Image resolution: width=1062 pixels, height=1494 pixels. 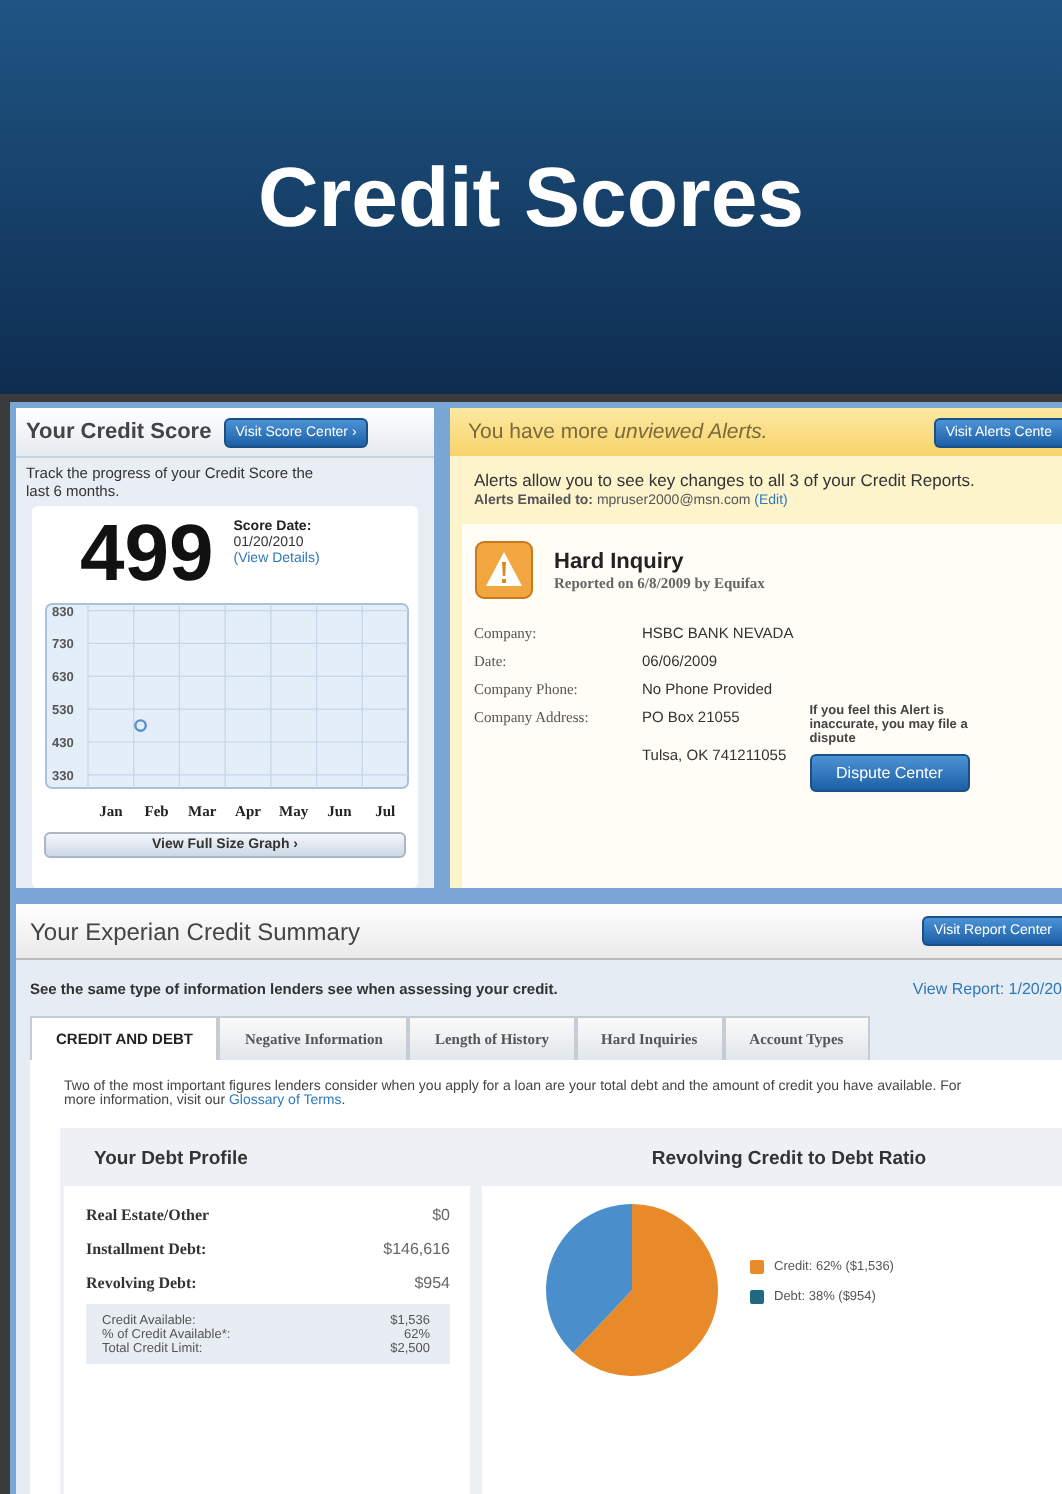 I want to click on section-title: Revolving Credit to Debt Ratio, so click(x=788, y=1159).